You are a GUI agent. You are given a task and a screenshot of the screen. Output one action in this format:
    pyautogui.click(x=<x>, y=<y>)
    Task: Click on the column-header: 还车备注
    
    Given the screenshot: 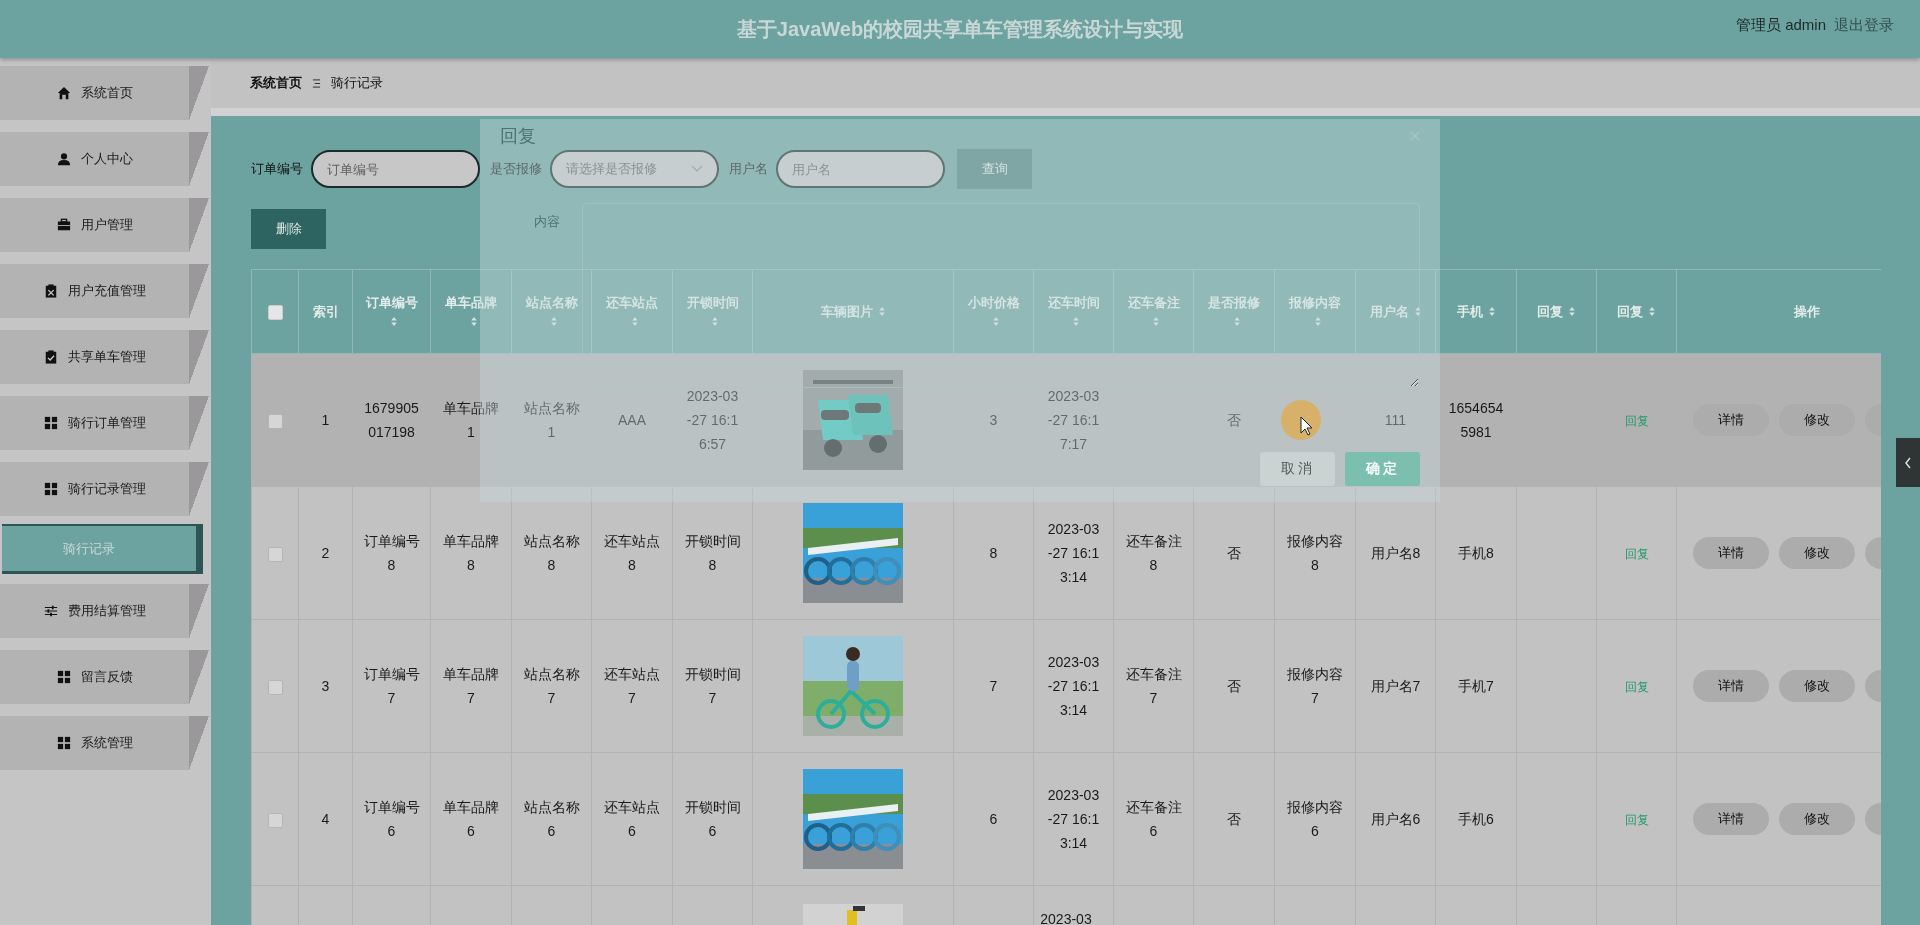 What is the action you would take?
    pyautogui.click(x=1153, y=302)
    